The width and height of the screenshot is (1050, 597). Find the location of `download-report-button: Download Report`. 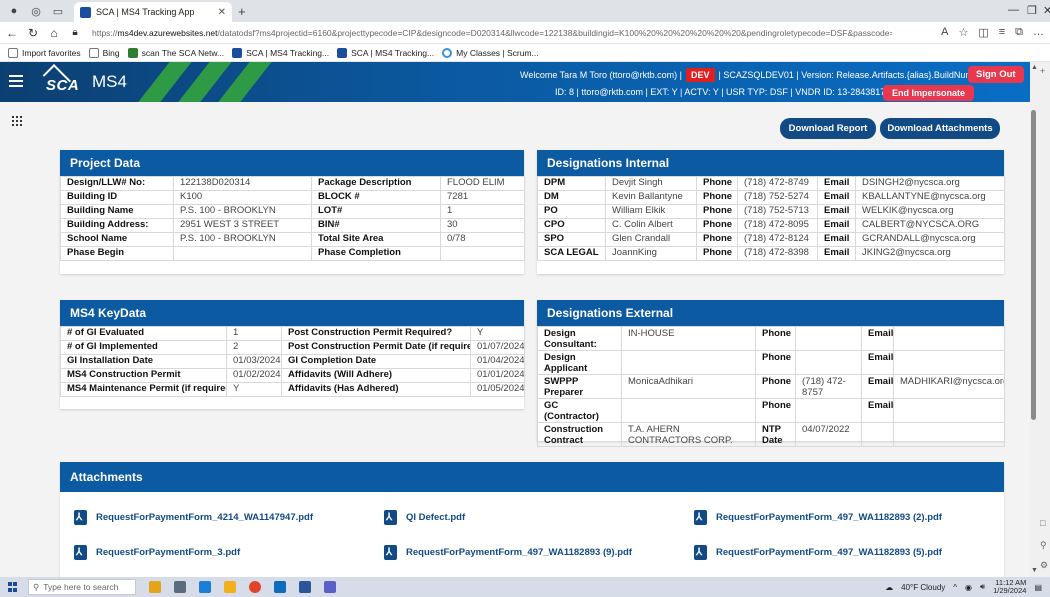

download-report-button: Download Report is located at coordinates (828, 128).